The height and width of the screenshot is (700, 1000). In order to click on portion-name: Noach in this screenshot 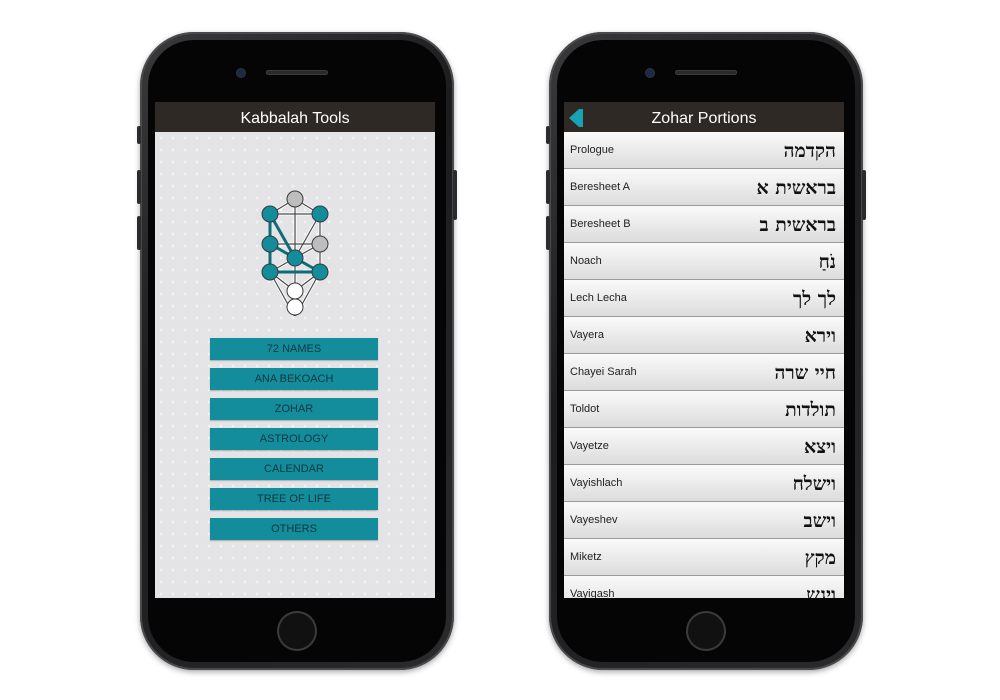, I will do `click(586, 261)`.